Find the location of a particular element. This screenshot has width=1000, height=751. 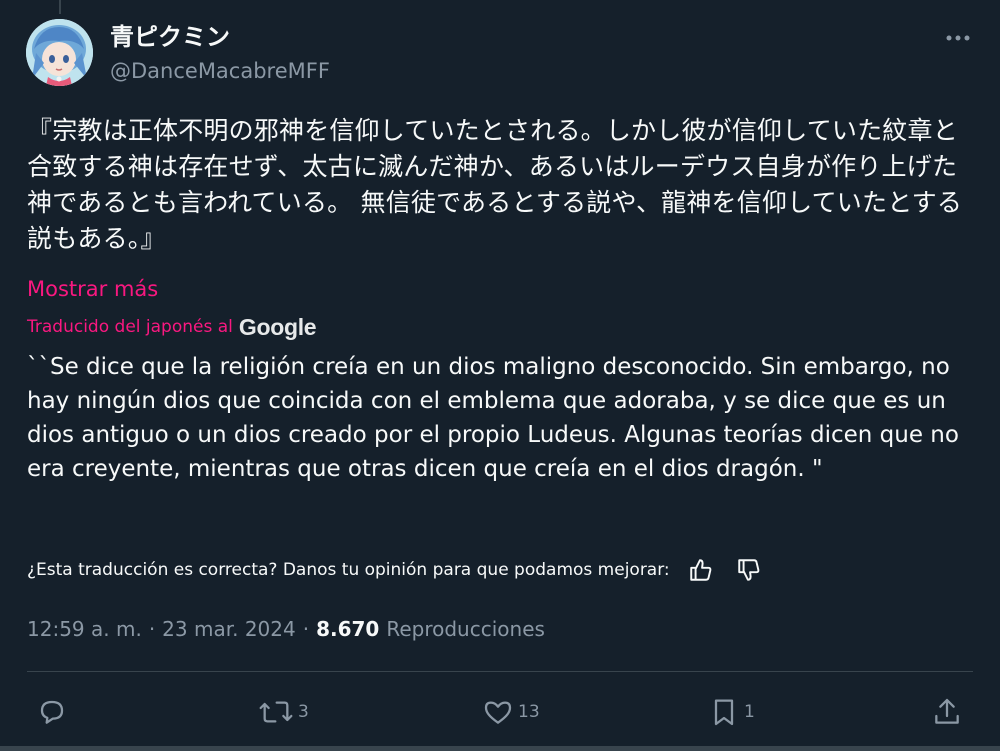

tweet-date: 23 mar. 2024 is located at coordinates (229, 629).